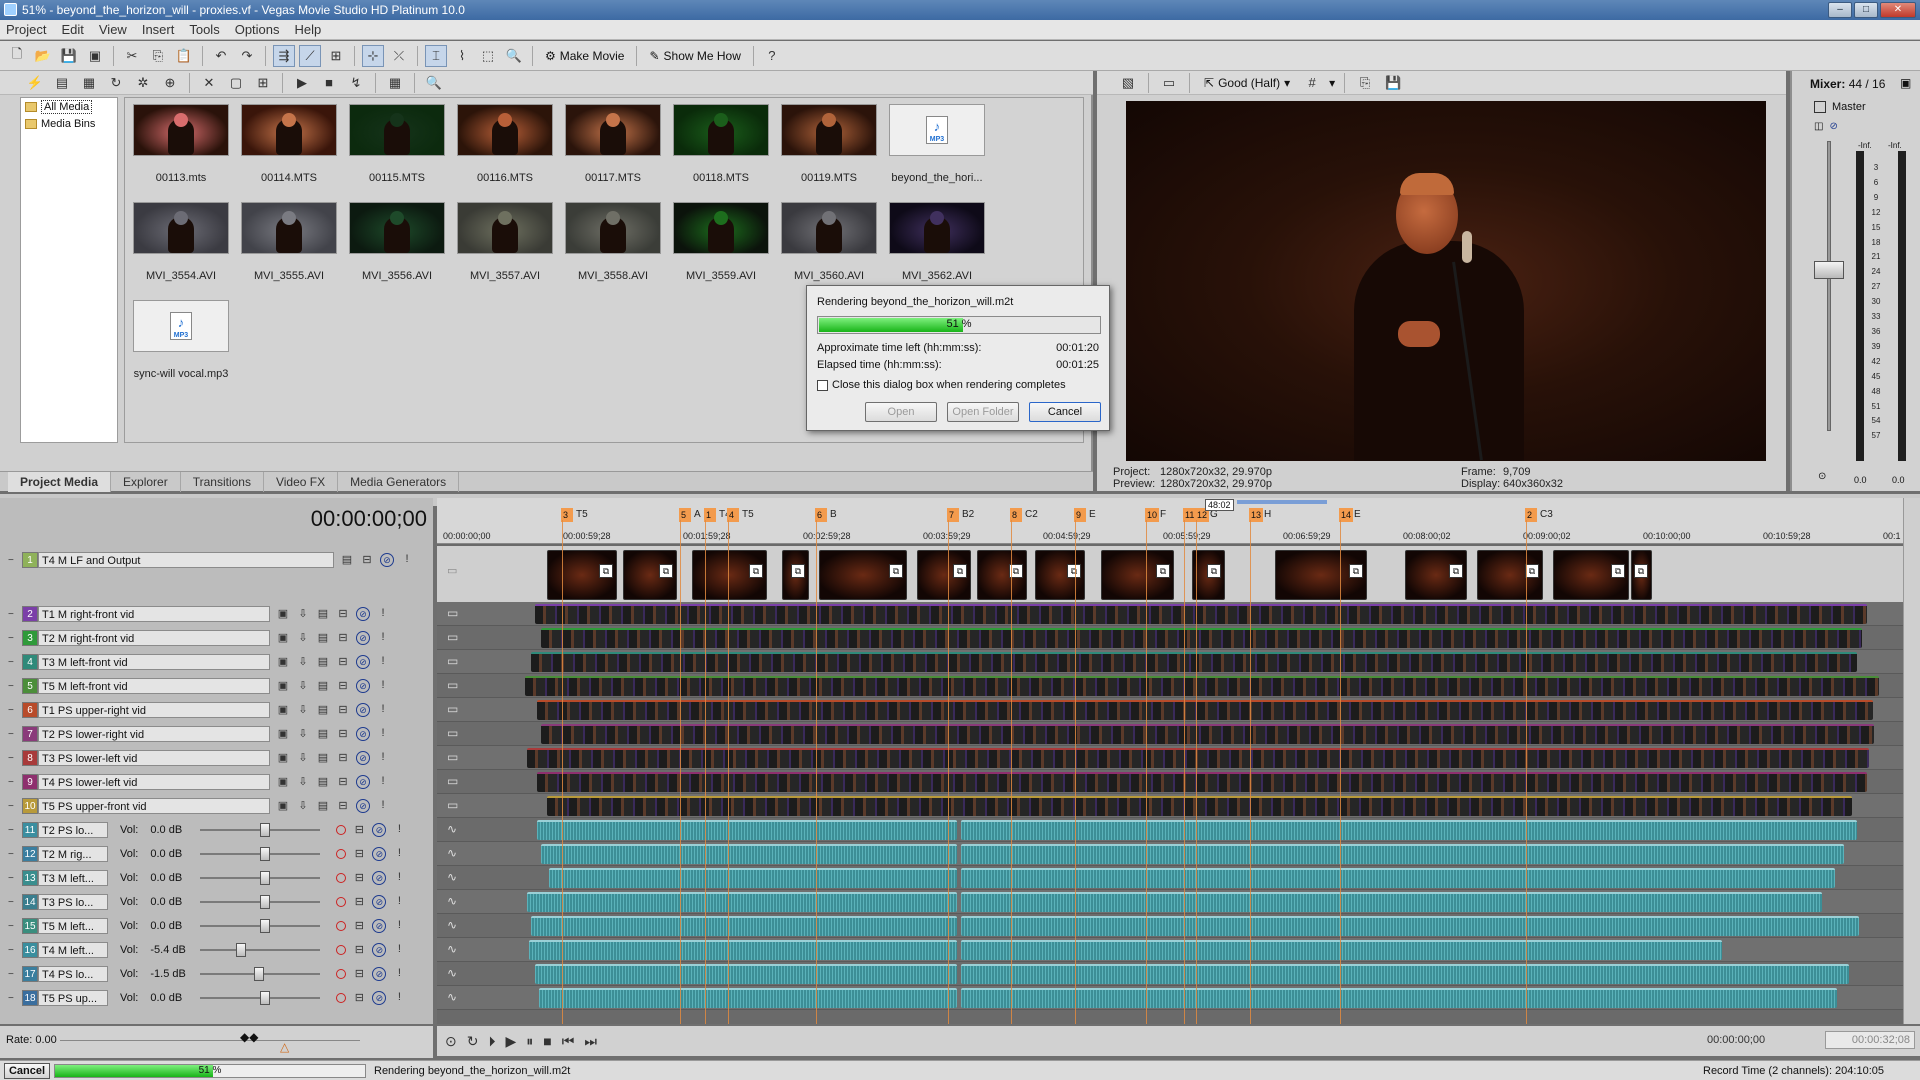  I want to click on open-button: Open, so click(901, 412).